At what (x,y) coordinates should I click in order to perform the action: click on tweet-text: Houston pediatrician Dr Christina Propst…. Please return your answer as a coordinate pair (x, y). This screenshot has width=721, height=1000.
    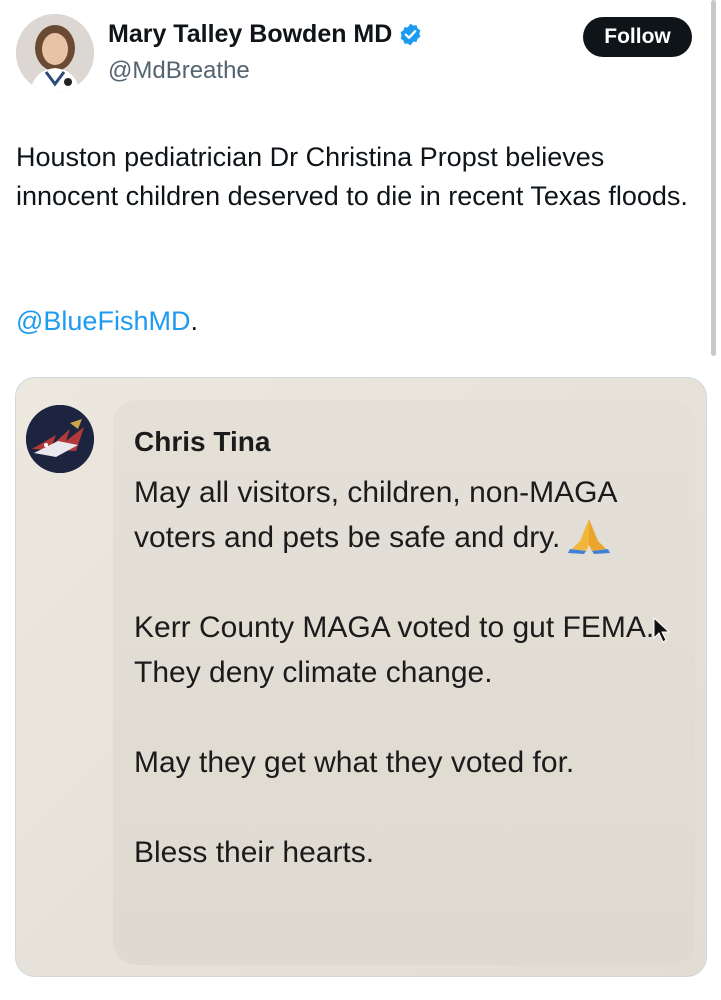
    Looking at the image, I should click on (356, 177).